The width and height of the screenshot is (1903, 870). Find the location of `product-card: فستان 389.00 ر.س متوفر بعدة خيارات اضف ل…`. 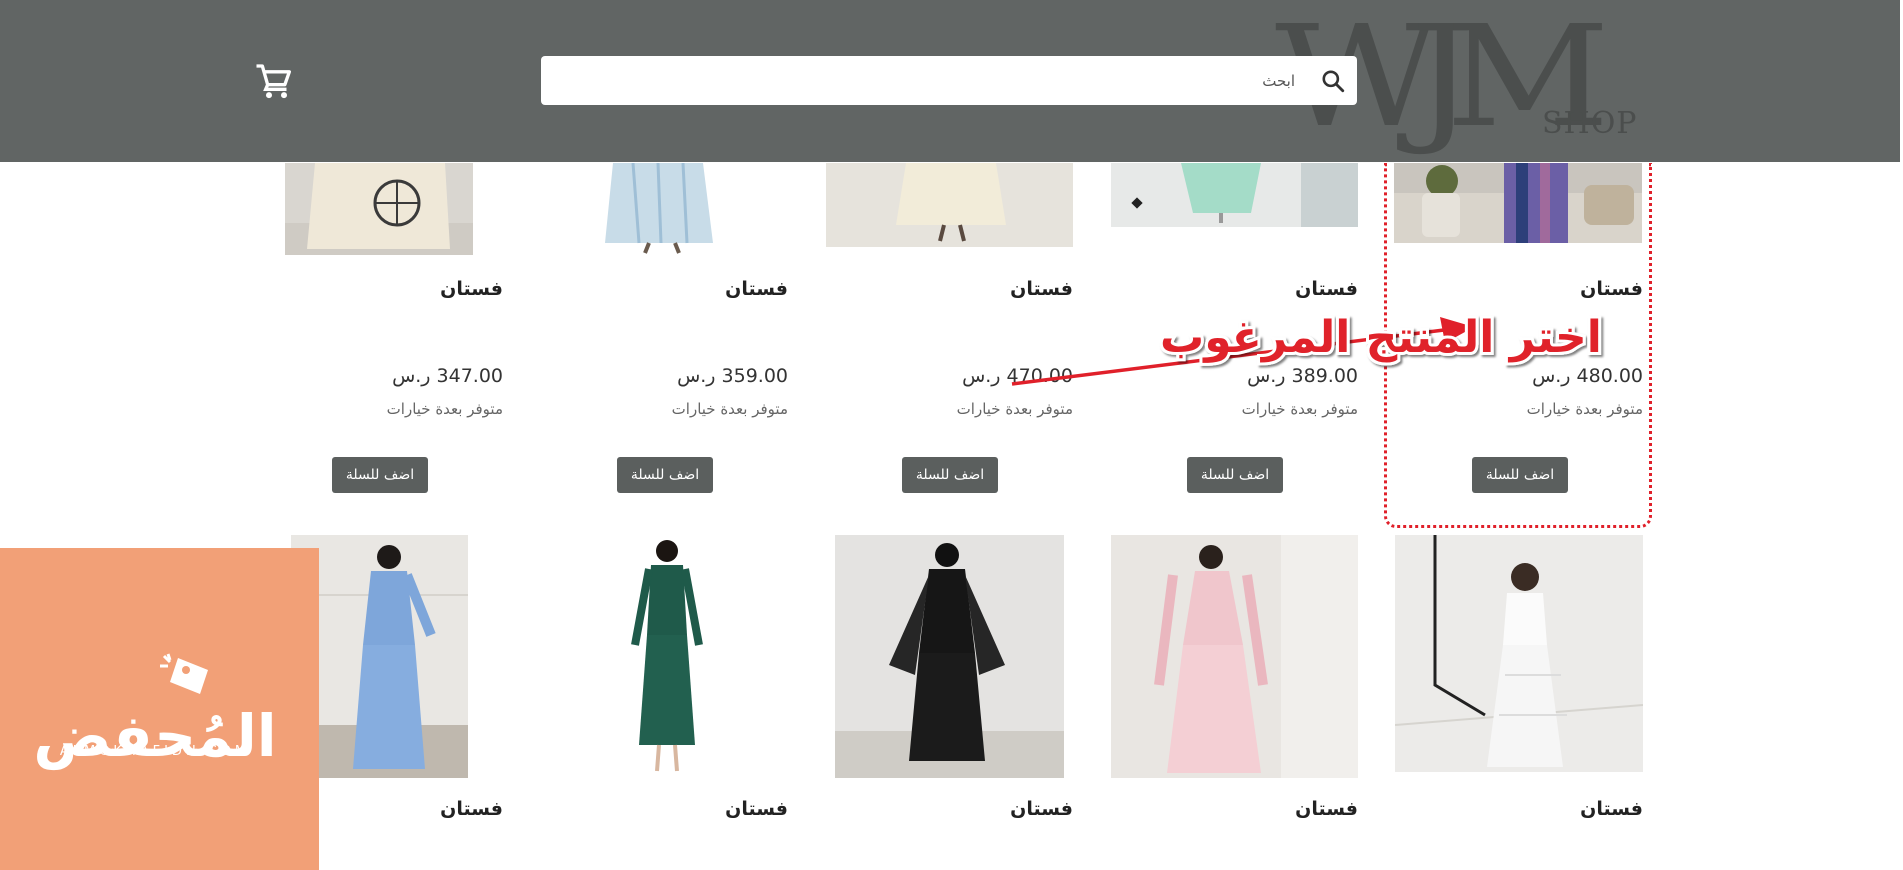

product-card: فستان 389.00 ر.س متوفر بعدة خيارات اضف ل… is located at coordinates (1215, 328).